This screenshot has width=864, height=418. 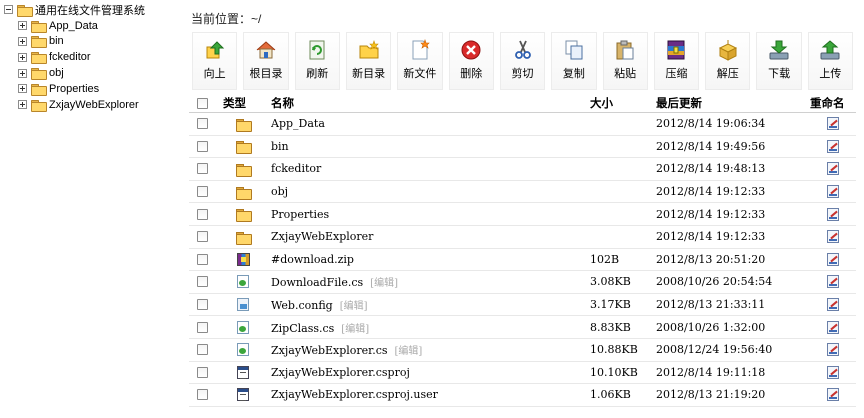 I want to click on table-row: Properties 2012/8/14 19:12:33, so click(x=522, y=214).